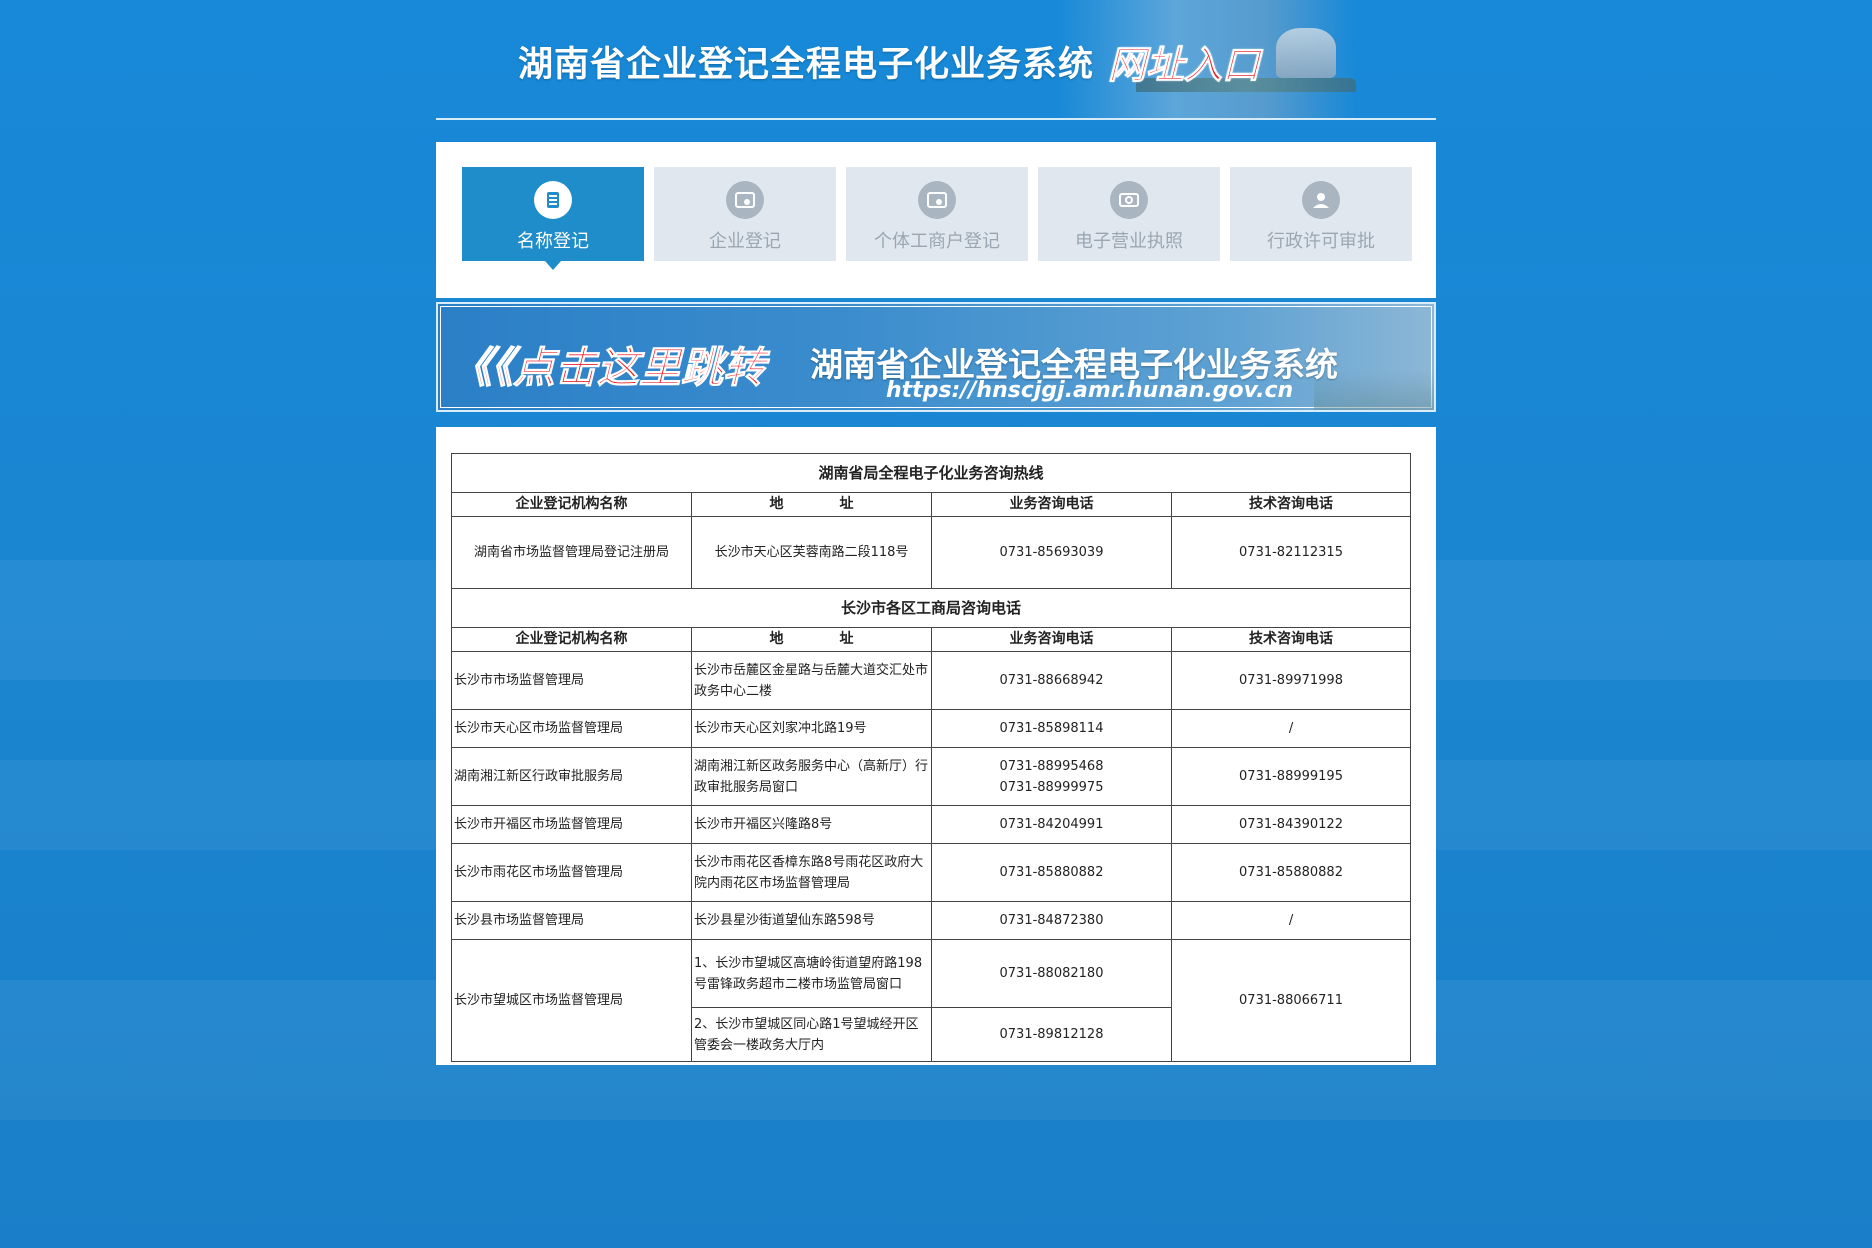 The image size is (1872, 1248). Describe the element at coordinates (811, 728) in the screenshot. I see `address-cell: 长沙市天心区刘家冲北路19号` at that location.